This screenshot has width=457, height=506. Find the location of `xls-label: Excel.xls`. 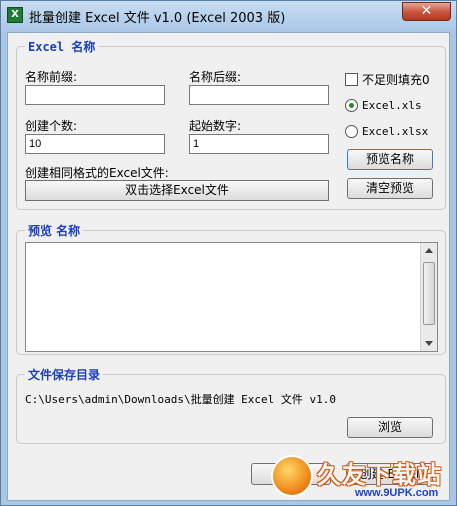

xls-label: Excel.xls is located at coordinates (392, 105).